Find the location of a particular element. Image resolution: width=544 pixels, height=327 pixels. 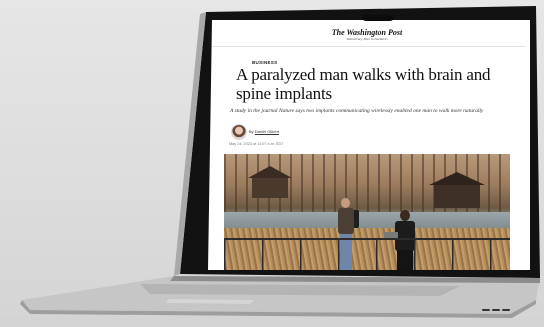

camera-notch-icon is located at coordinates (378, 18).